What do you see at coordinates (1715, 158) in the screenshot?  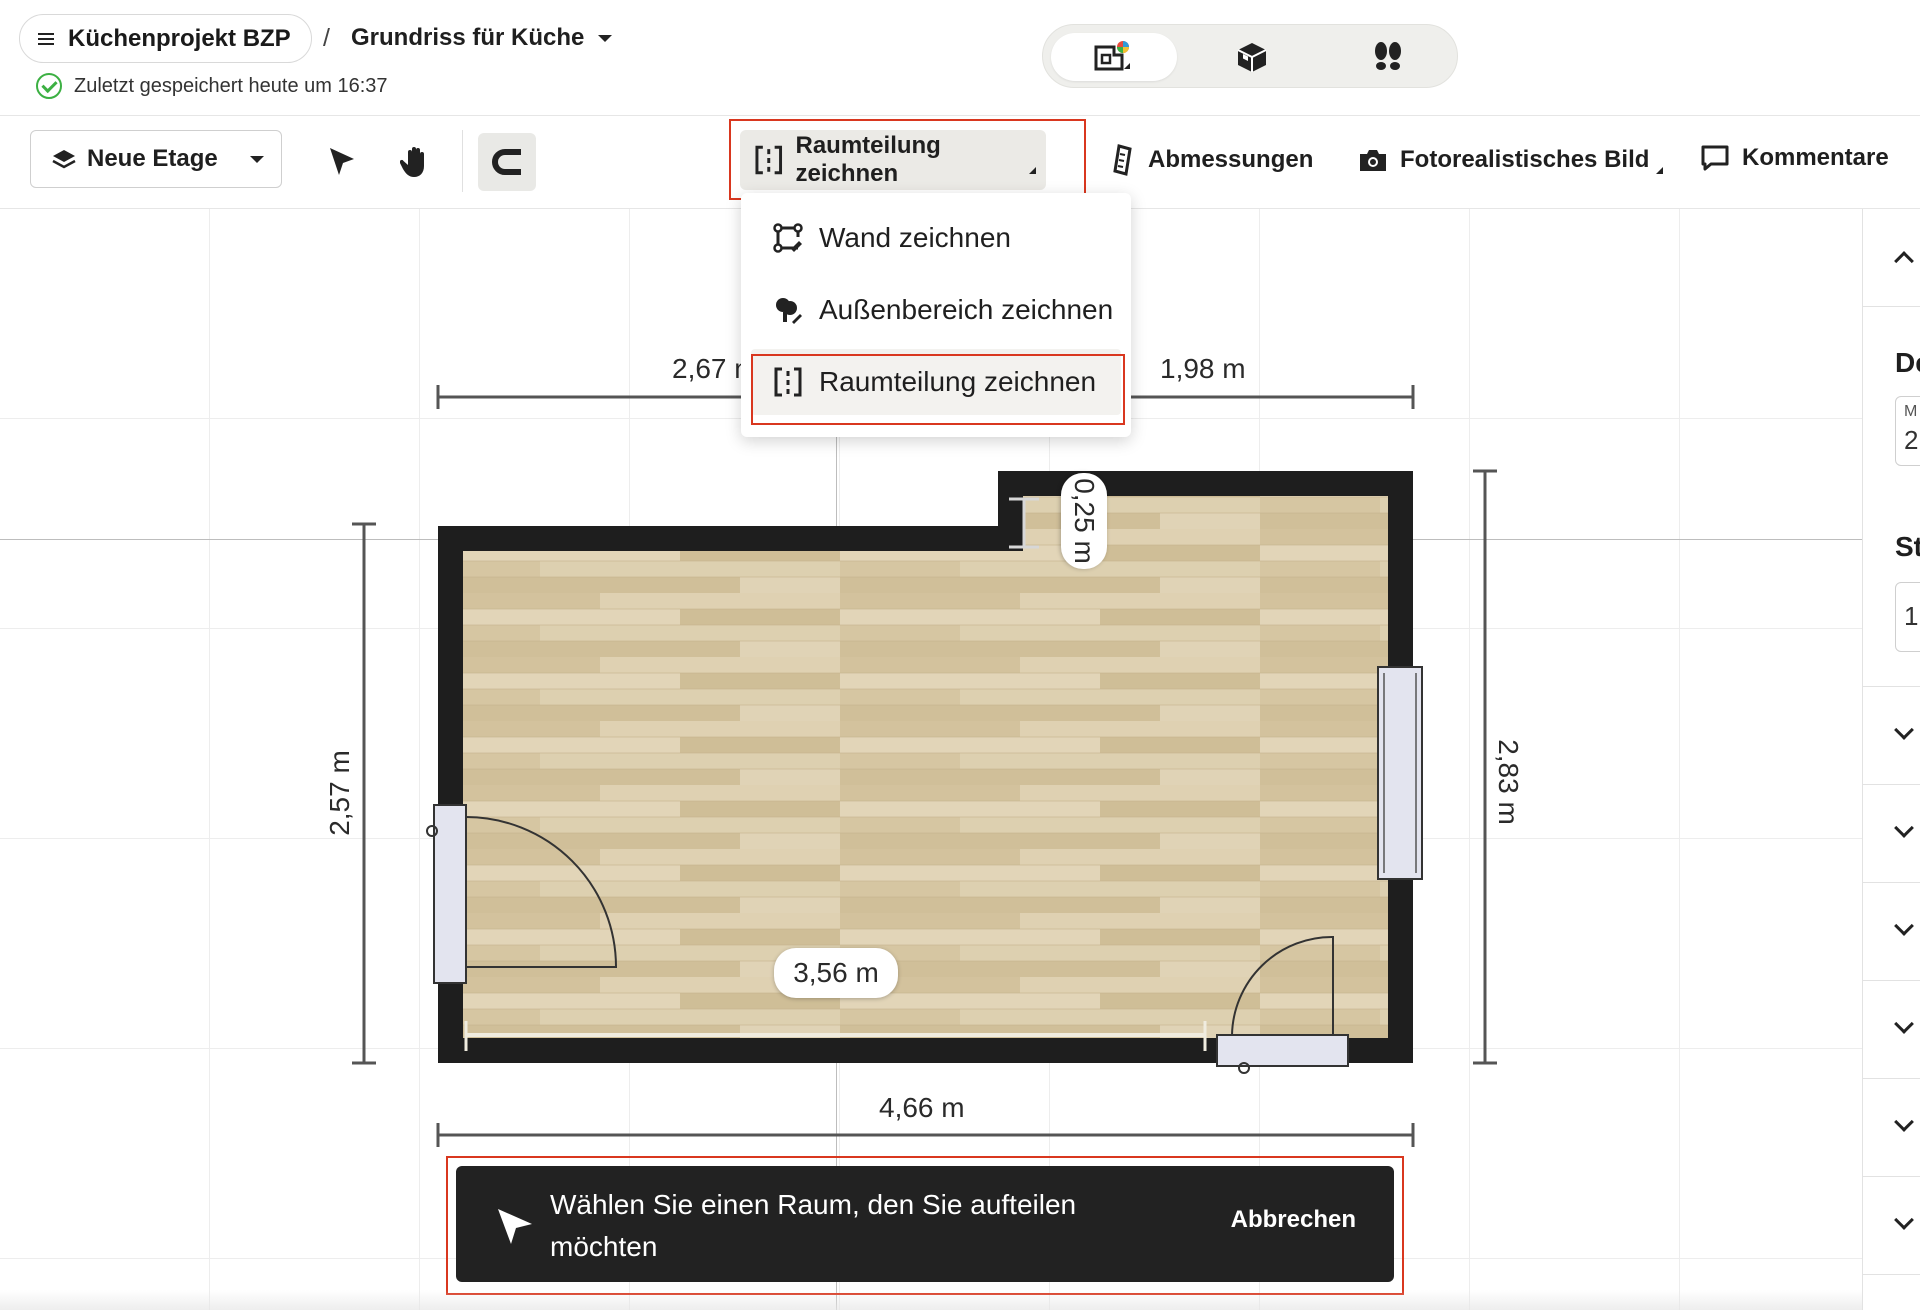 I see `comment-icon` at bounding box center [1715, 158].